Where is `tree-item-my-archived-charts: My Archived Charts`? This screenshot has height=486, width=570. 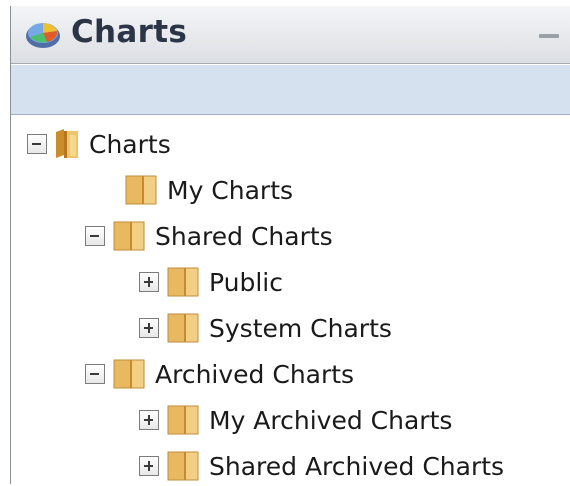 tree-item-my-archived-charts: My Archived Charts is located at coordinates (295, 420).